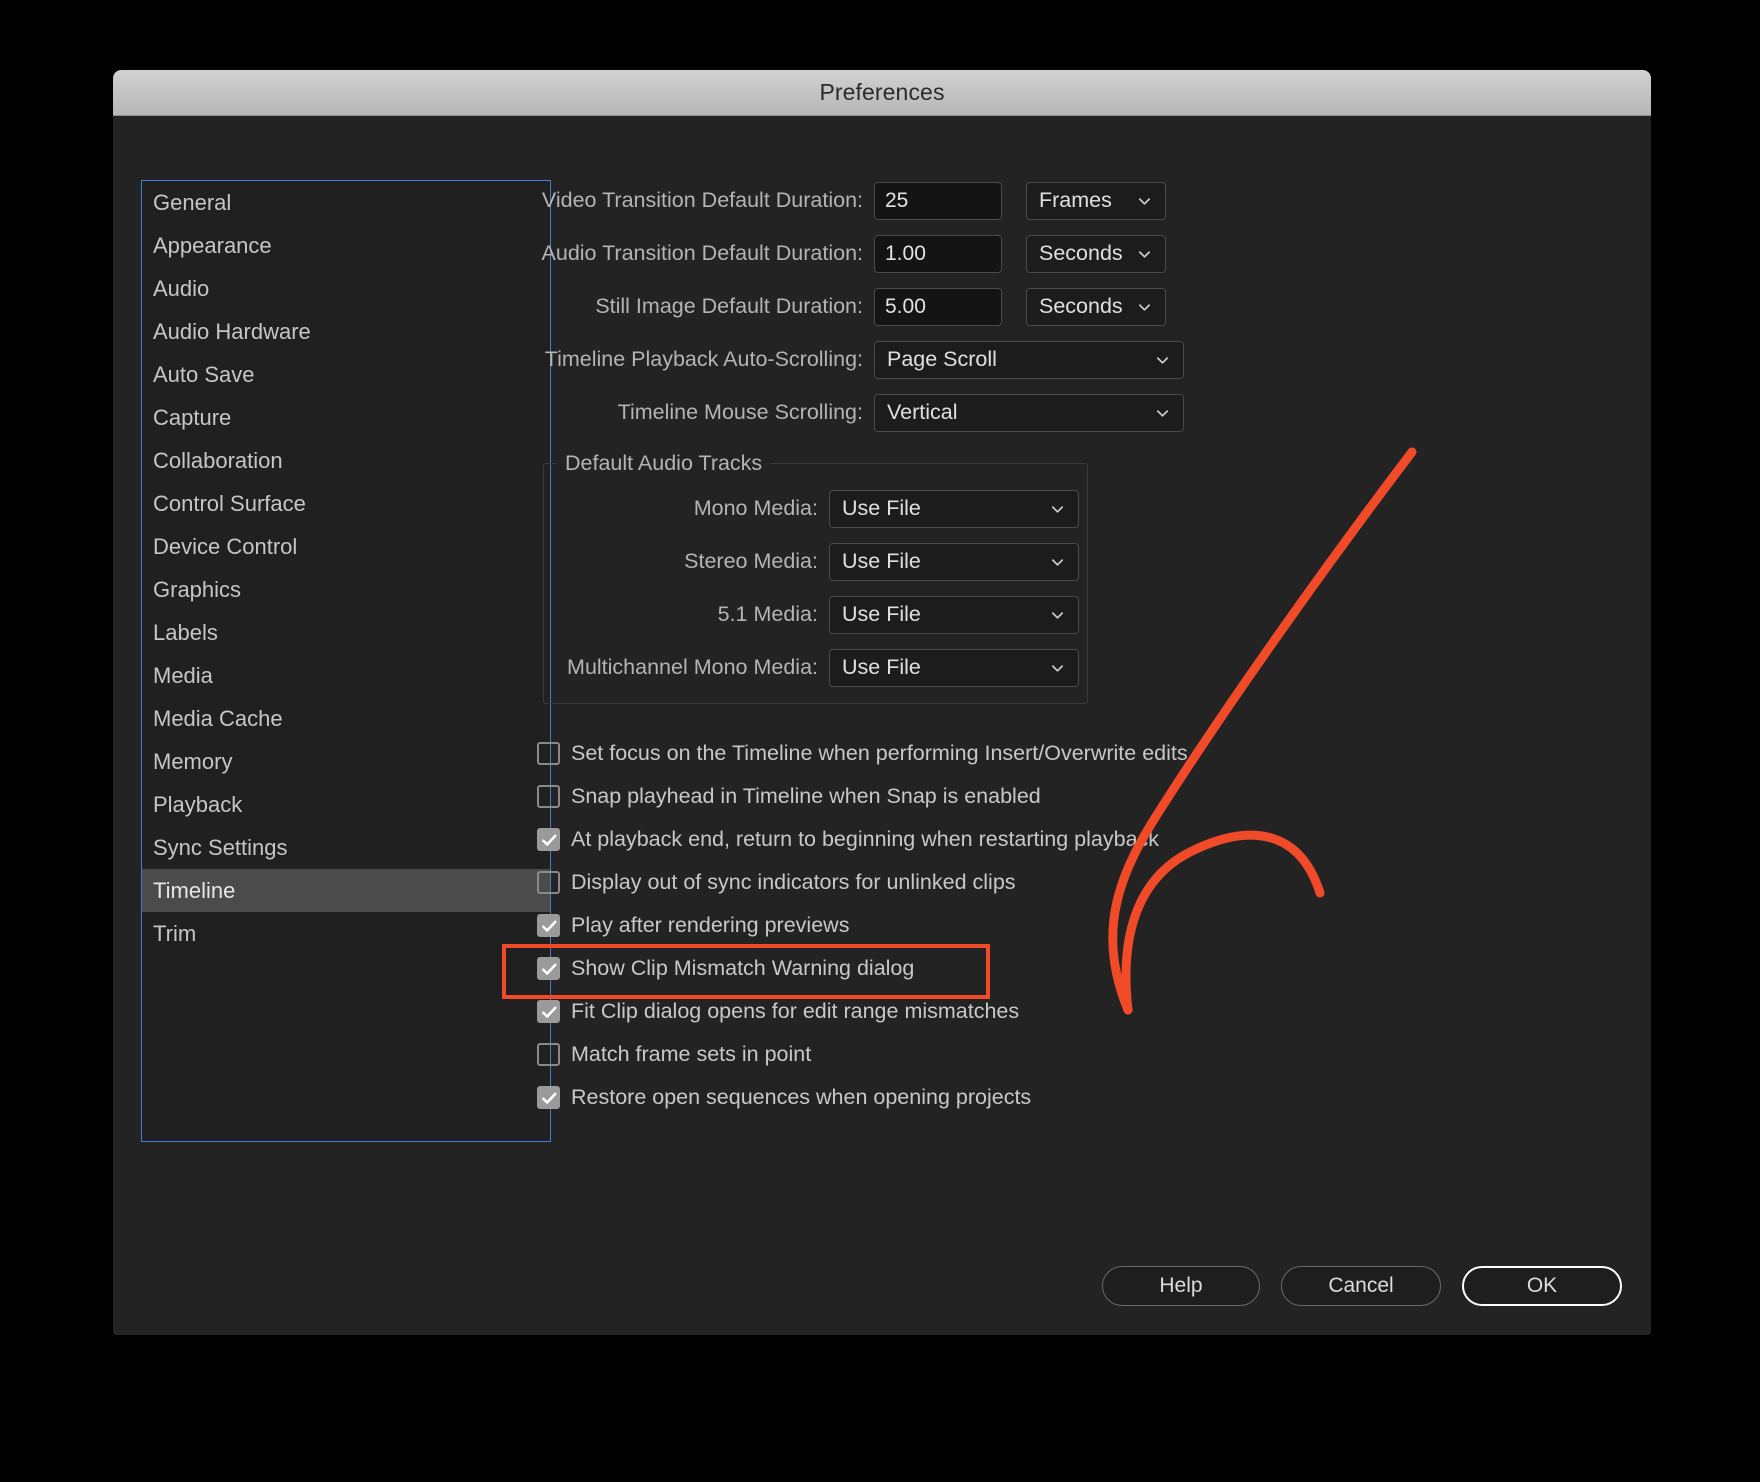 The height and width of the screenshot is (1482, 1760). I want to click on field-label: Video Transition Default Duration:, so click(702, 200).